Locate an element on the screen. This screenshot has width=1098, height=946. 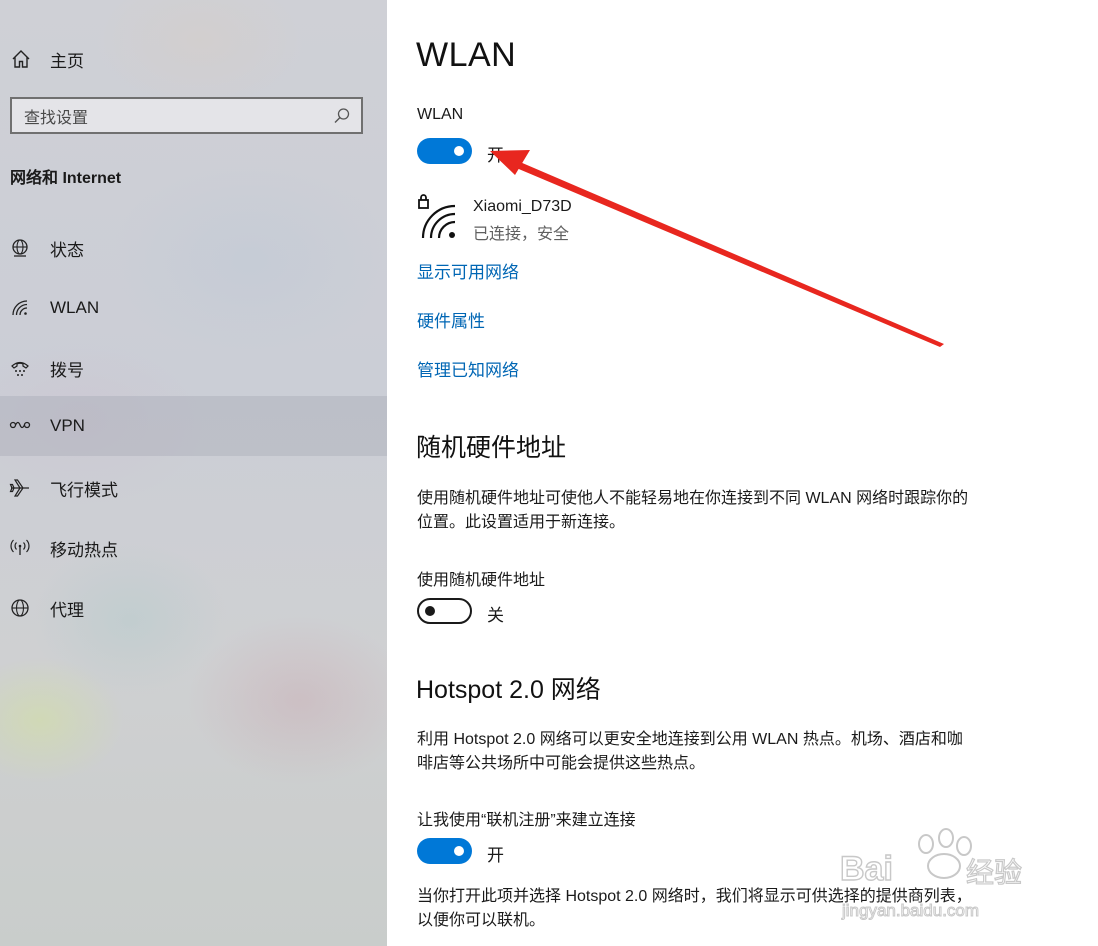
network-status: 已连接，安全 is located at coordinates (521, 234).